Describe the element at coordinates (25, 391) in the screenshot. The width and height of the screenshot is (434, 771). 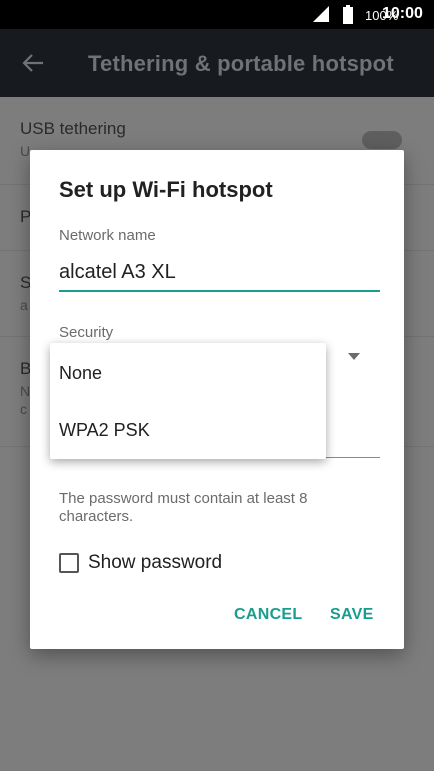
I see `list-item-subtitle: N` at that location.